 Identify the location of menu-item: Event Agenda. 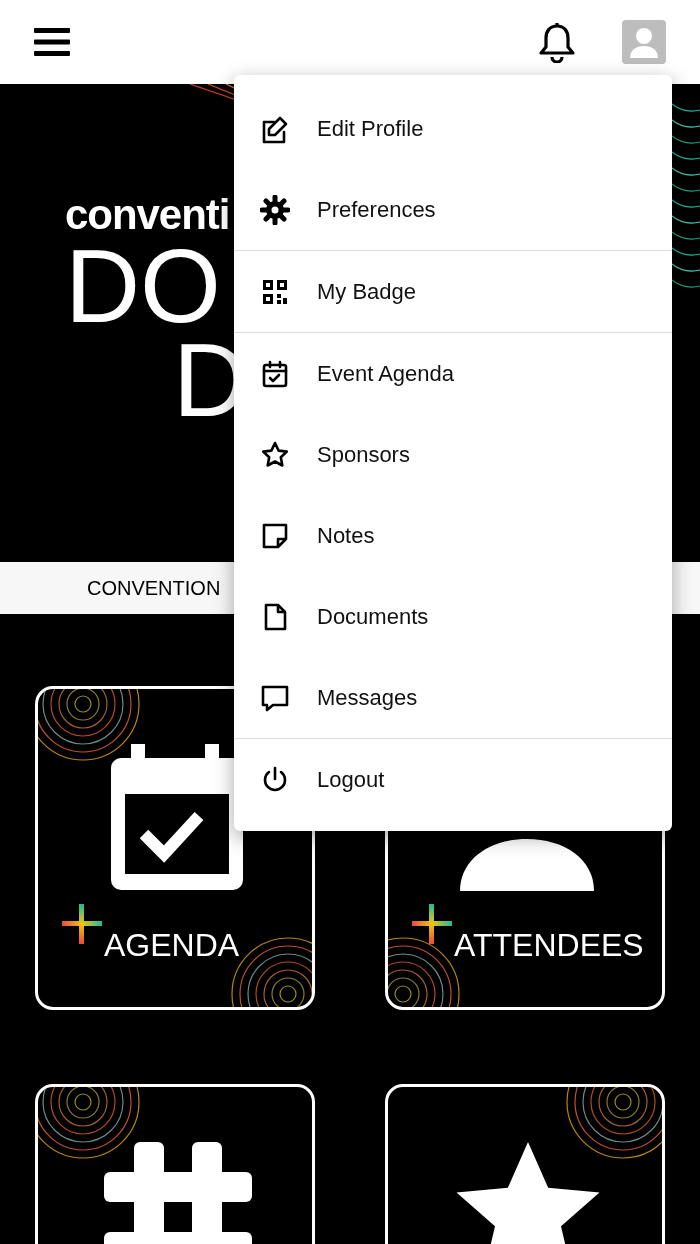
(453, 373).